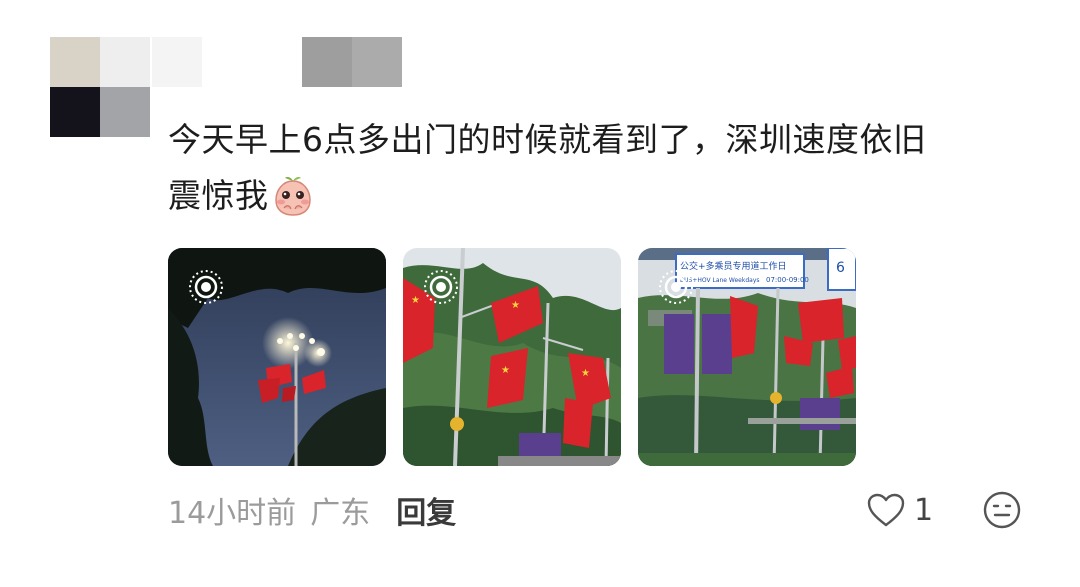 The height and width of the screenshot is (587, 1080). What do you see at coordinates (293, 196) in the screenshot?
I see `blushing-peach-emoji-icon` at bounding box center [293, 196].